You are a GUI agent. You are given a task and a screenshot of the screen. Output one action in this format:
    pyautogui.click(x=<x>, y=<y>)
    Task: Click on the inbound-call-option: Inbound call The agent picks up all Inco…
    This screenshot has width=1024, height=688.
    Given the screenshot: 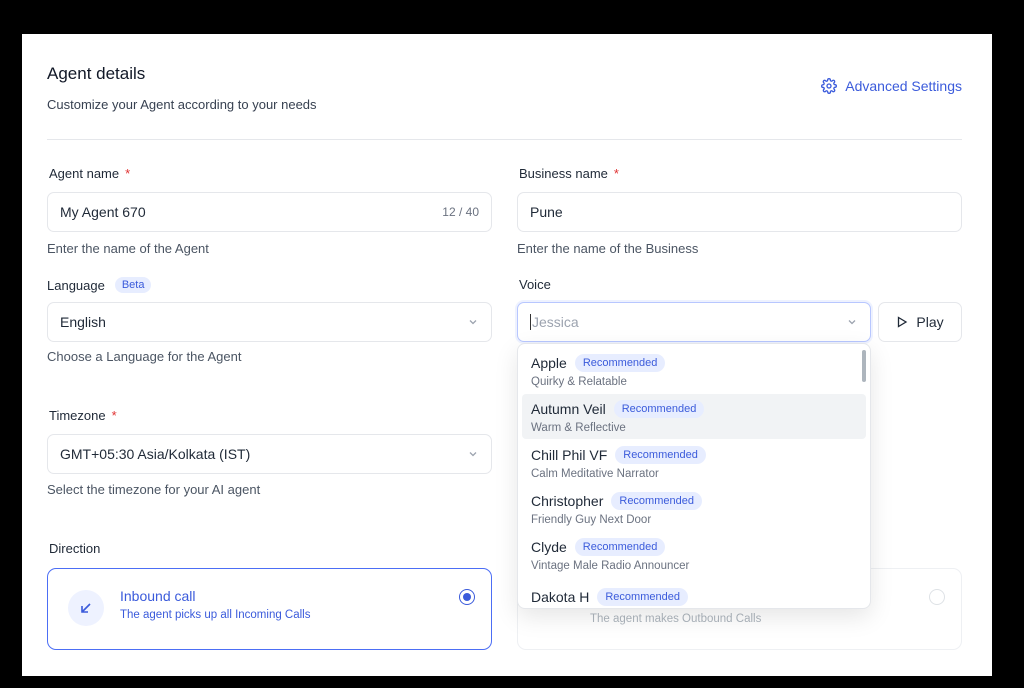 What is the action you would take?
    pyautogui.click(x=269, y=609)
    